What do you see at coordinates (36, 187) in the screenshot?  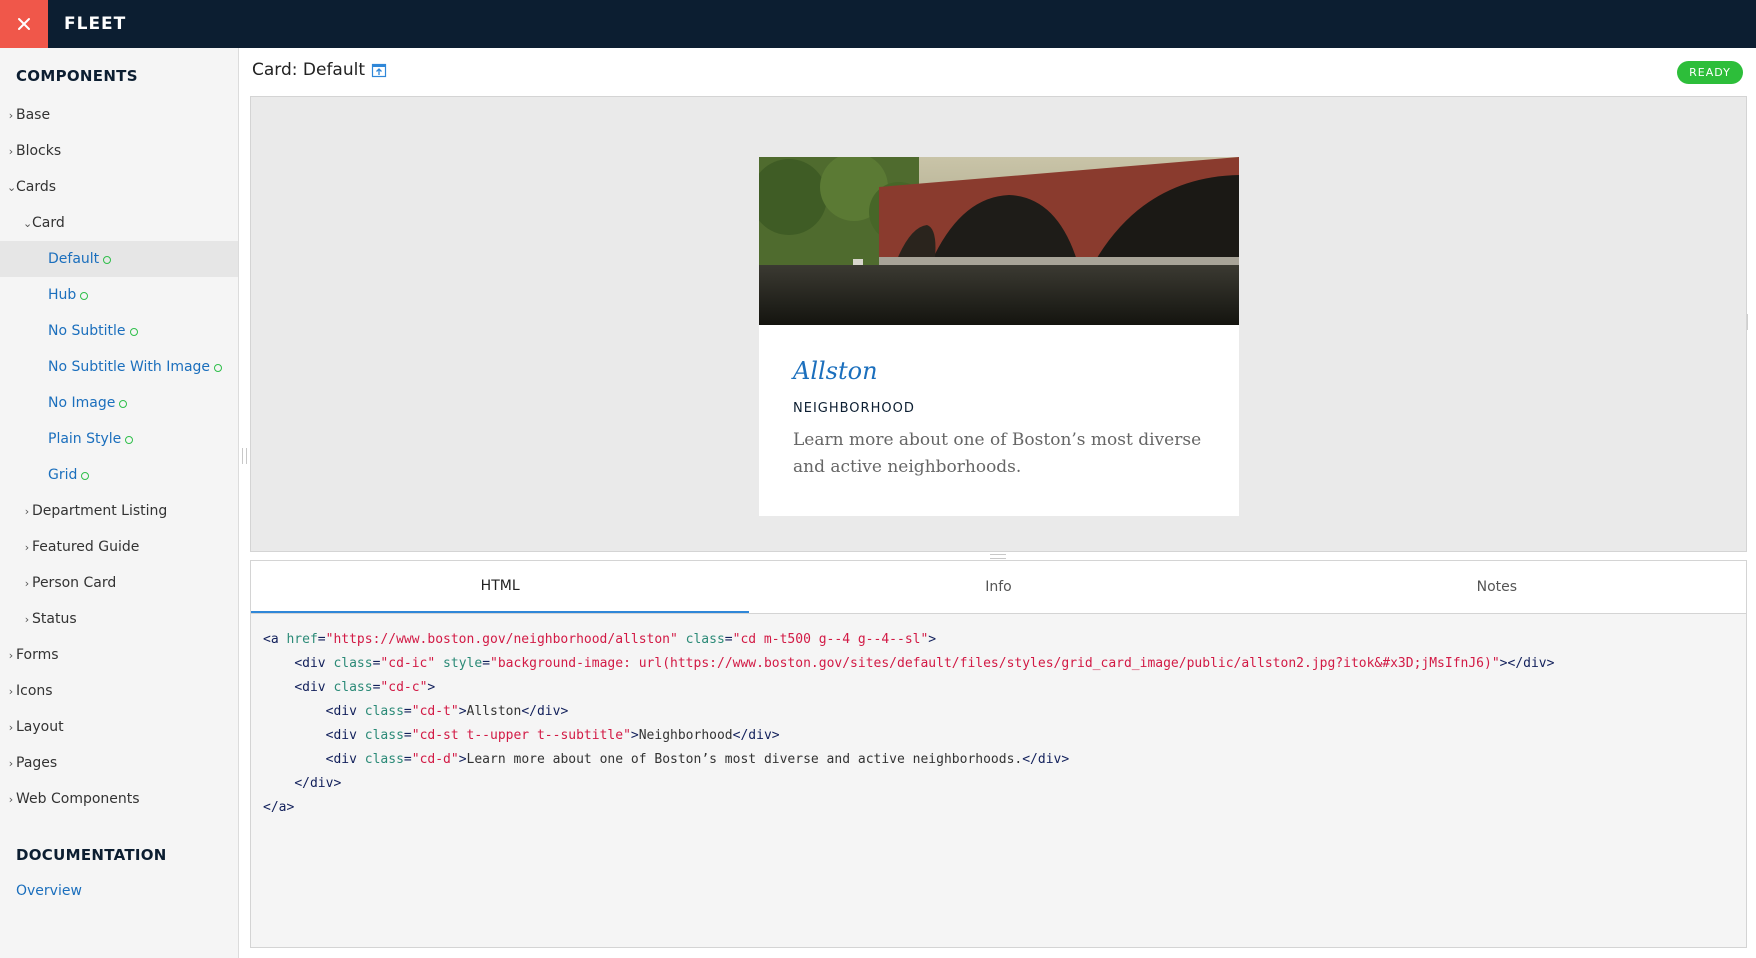 I see `sidebar-item-label: Cards` at bounding box center [36, 187].